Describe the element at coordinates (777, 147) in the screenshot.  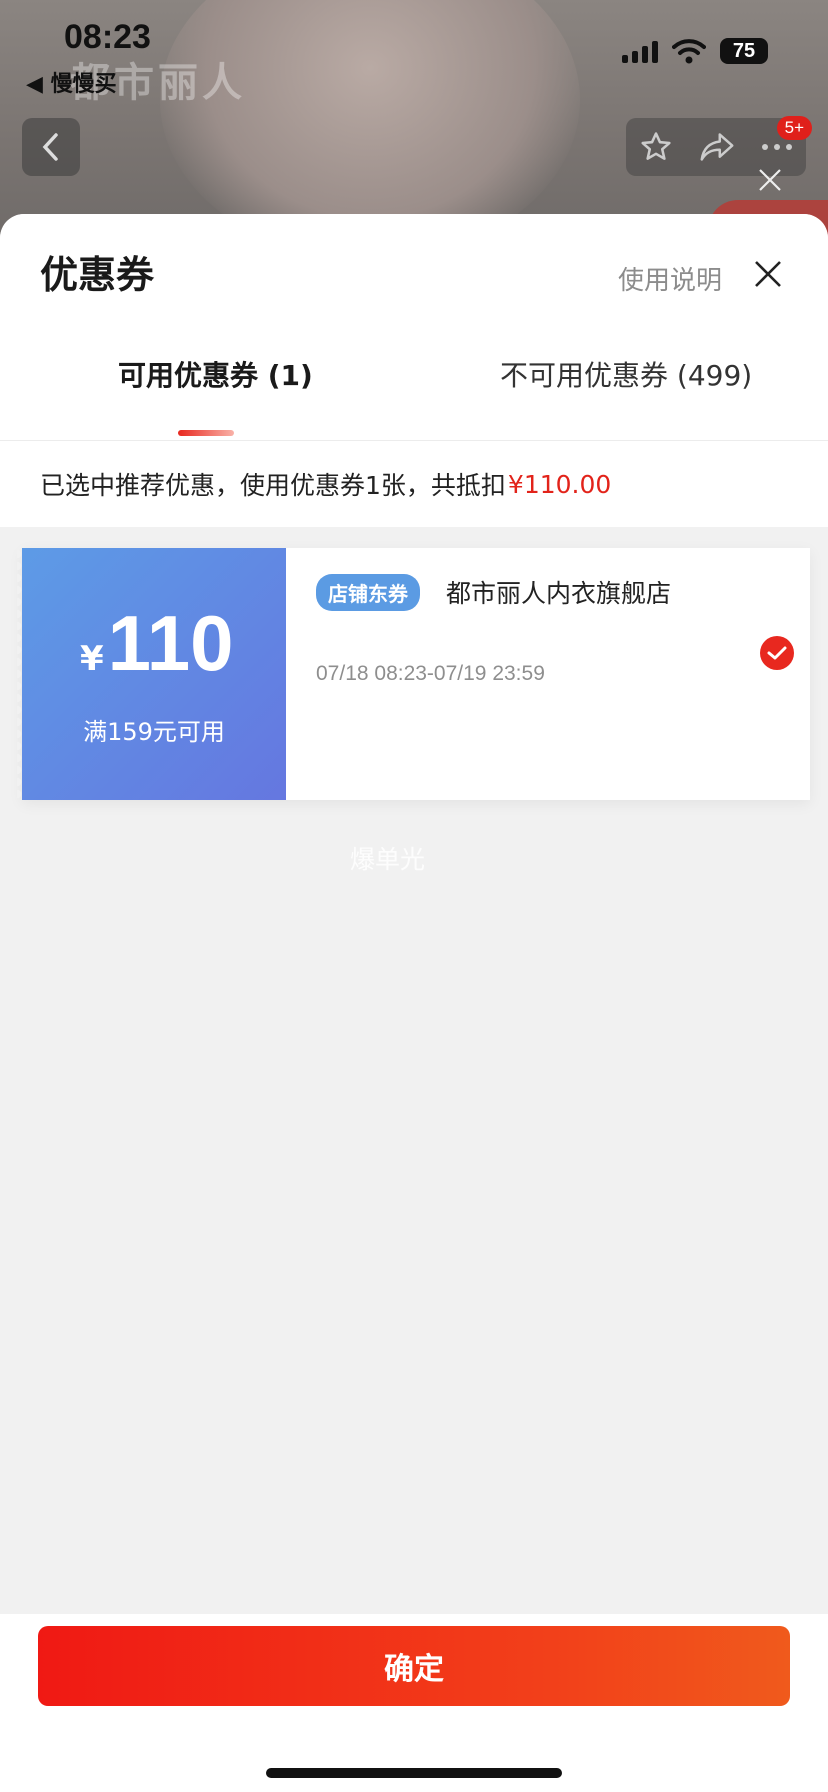
I see `more-icon` at that location.